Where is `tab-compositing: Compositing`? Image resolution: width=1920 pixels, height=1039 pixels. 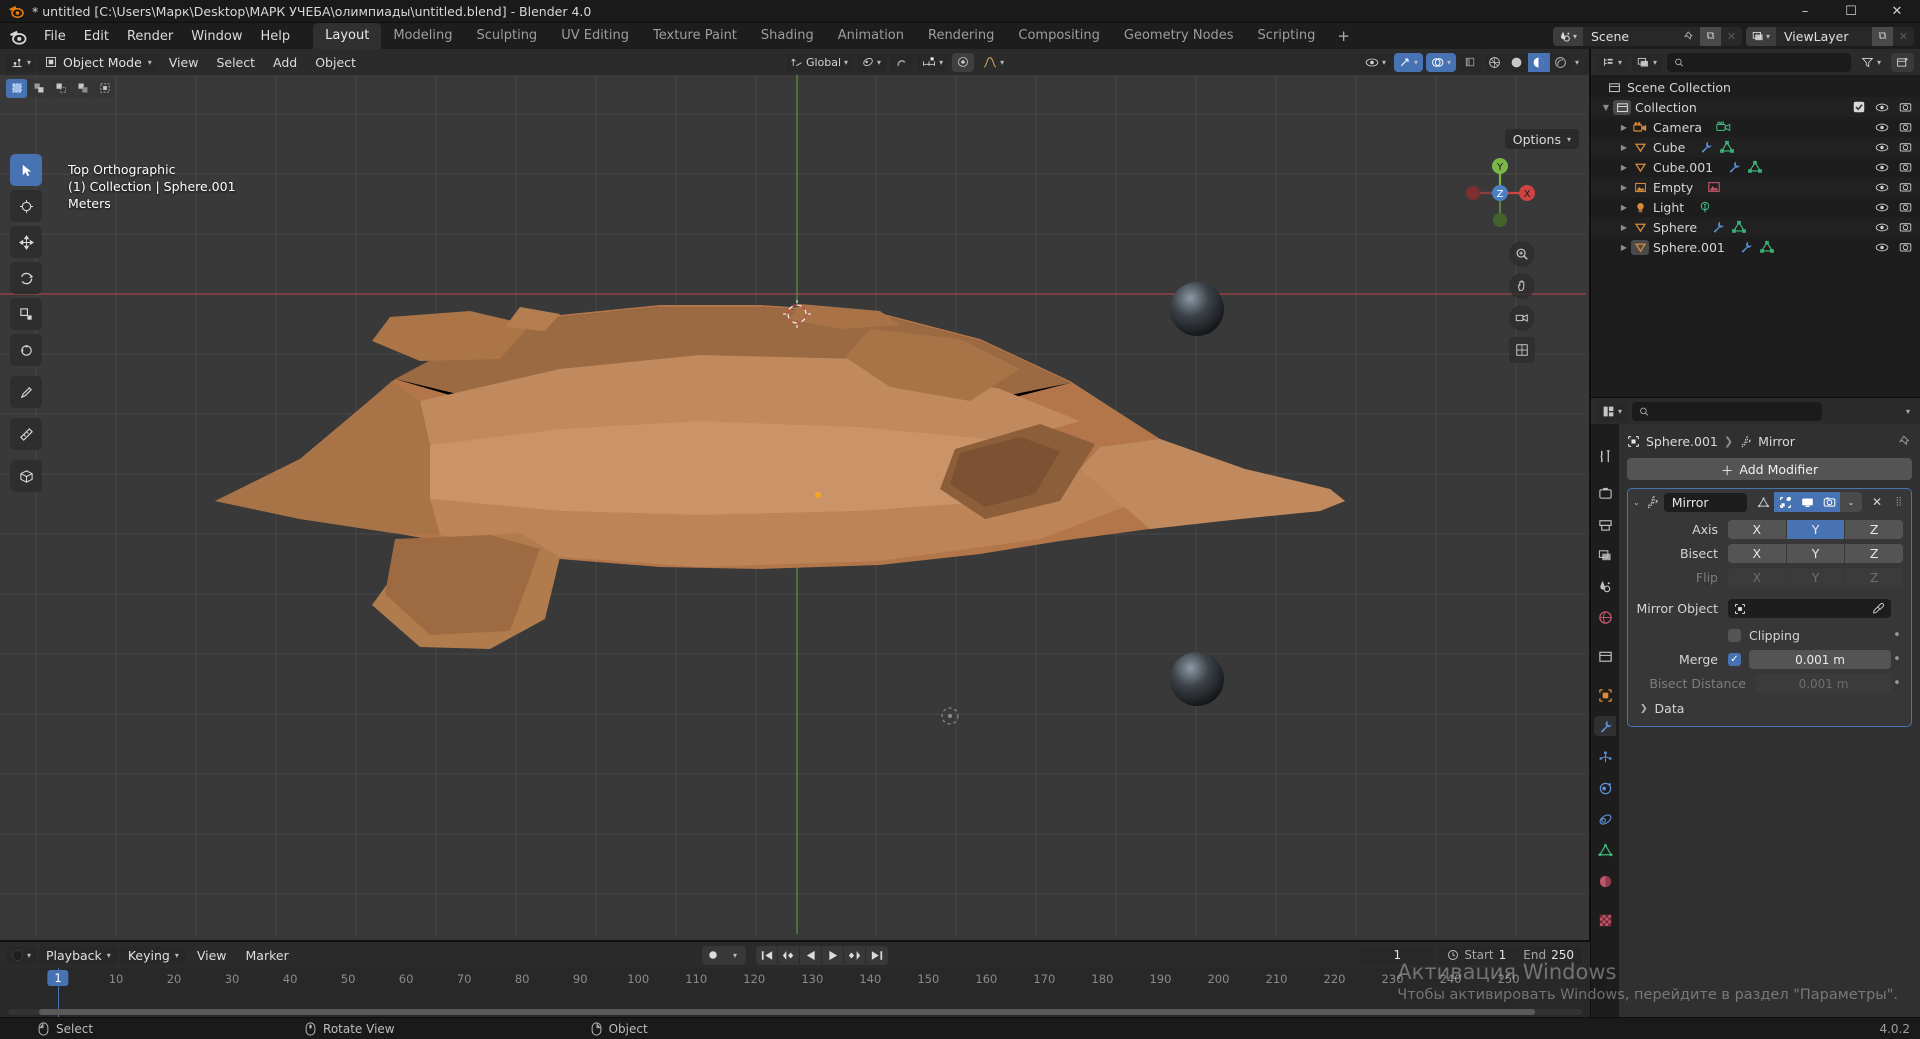 tab-compositing: Compositing is located at coordinates (1059, 36).